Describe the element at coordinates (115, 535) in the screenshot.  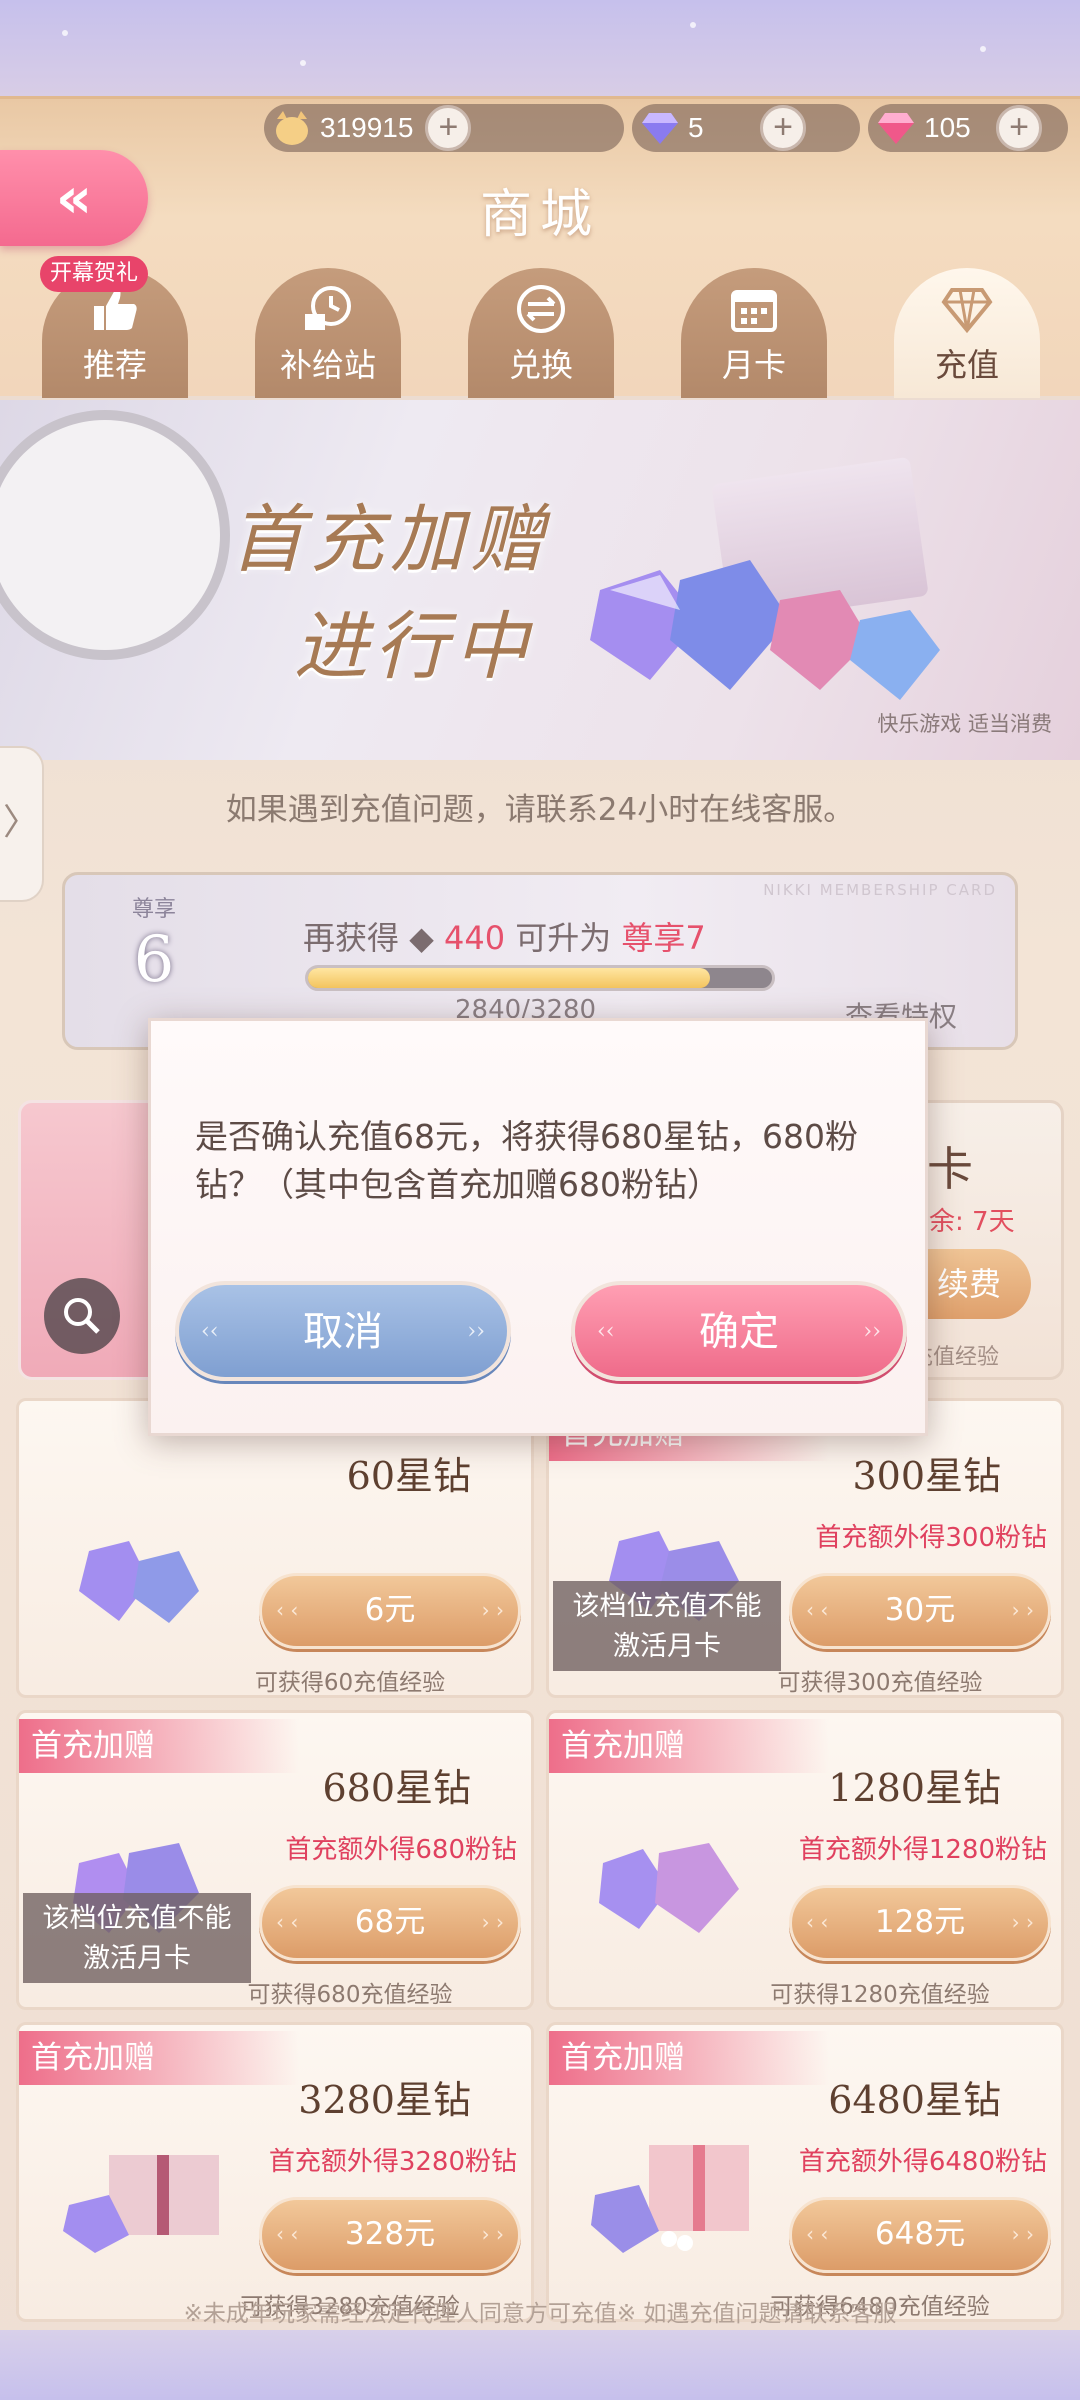
I see `clock-decoration` at that location.